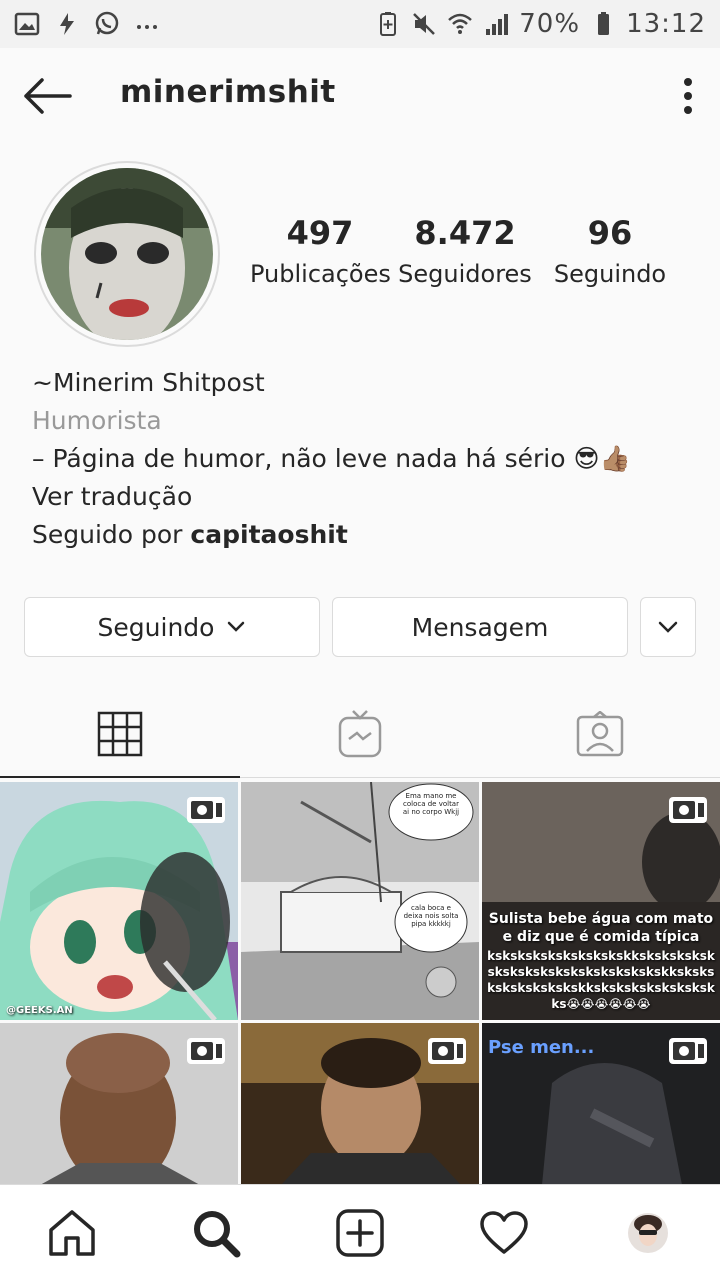 The image size is (720, 1280). I want to click on search-icon, so click(217, 1233).